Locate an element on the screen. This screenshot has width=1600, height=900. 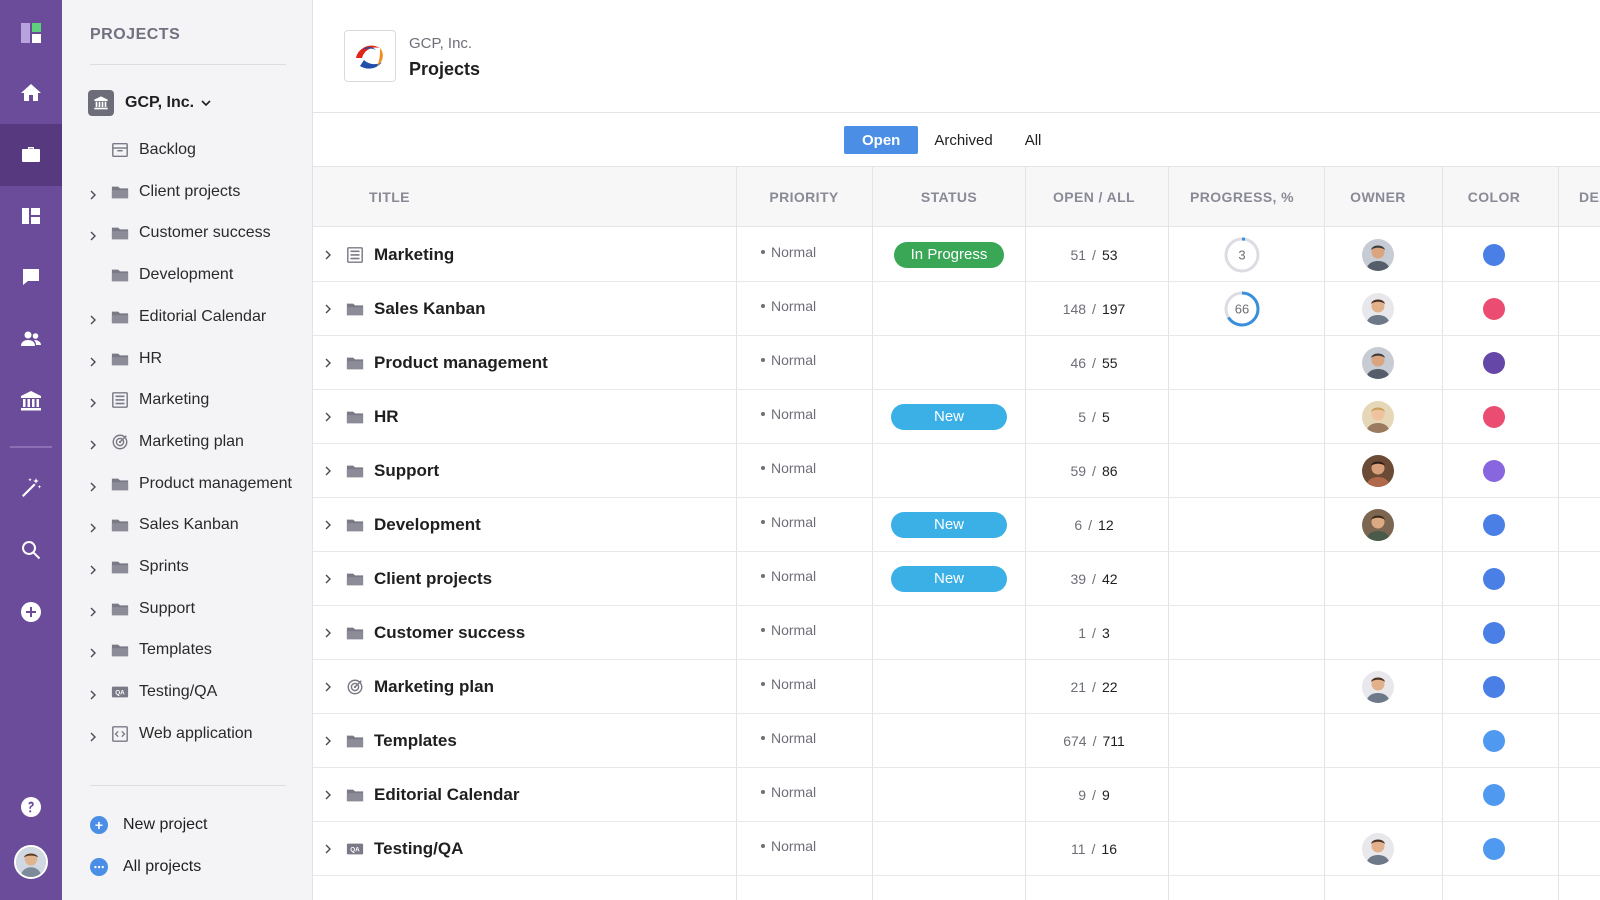
chat-icon is located at coordinates (31, 277).